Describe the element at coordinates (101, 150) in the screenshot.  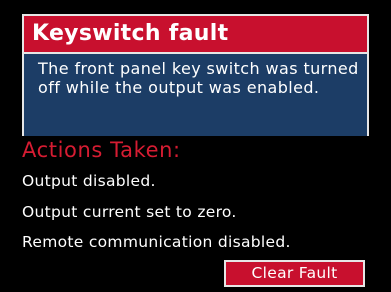
I see `actions-heading: Actions Taken:` at that location.